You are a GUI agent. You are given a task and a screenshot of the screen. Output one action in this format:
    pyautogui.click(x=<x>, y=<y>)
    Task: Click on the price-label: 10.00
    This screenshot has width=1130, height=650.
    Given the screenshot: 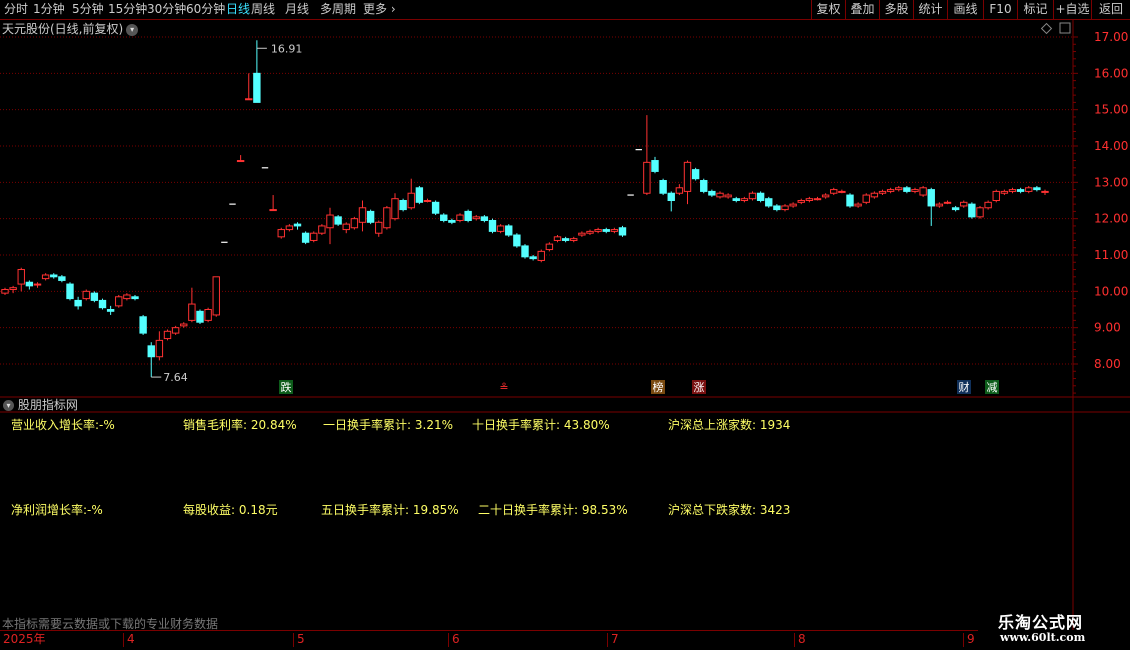 What is the action you would take?
    pyautogui.click(x=1111, y=291)
    